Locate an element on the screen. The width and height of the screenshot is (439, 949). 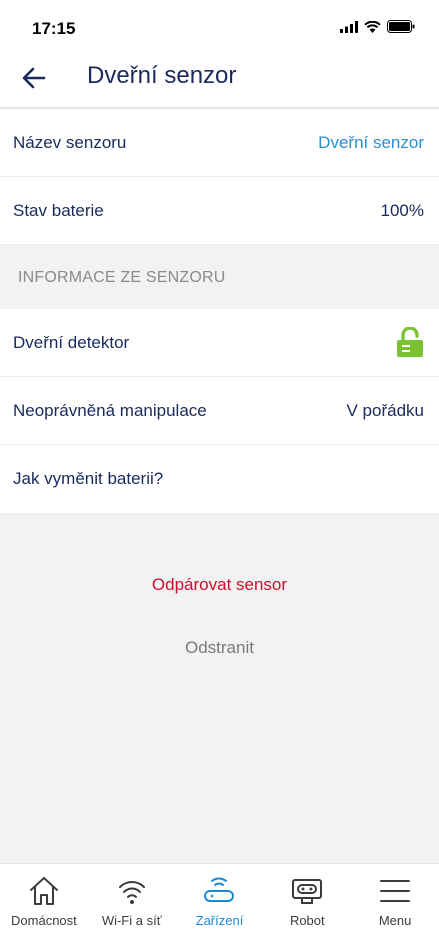
tamper-label: Neoprávněná manipulace is located at coordinates (110, 410).